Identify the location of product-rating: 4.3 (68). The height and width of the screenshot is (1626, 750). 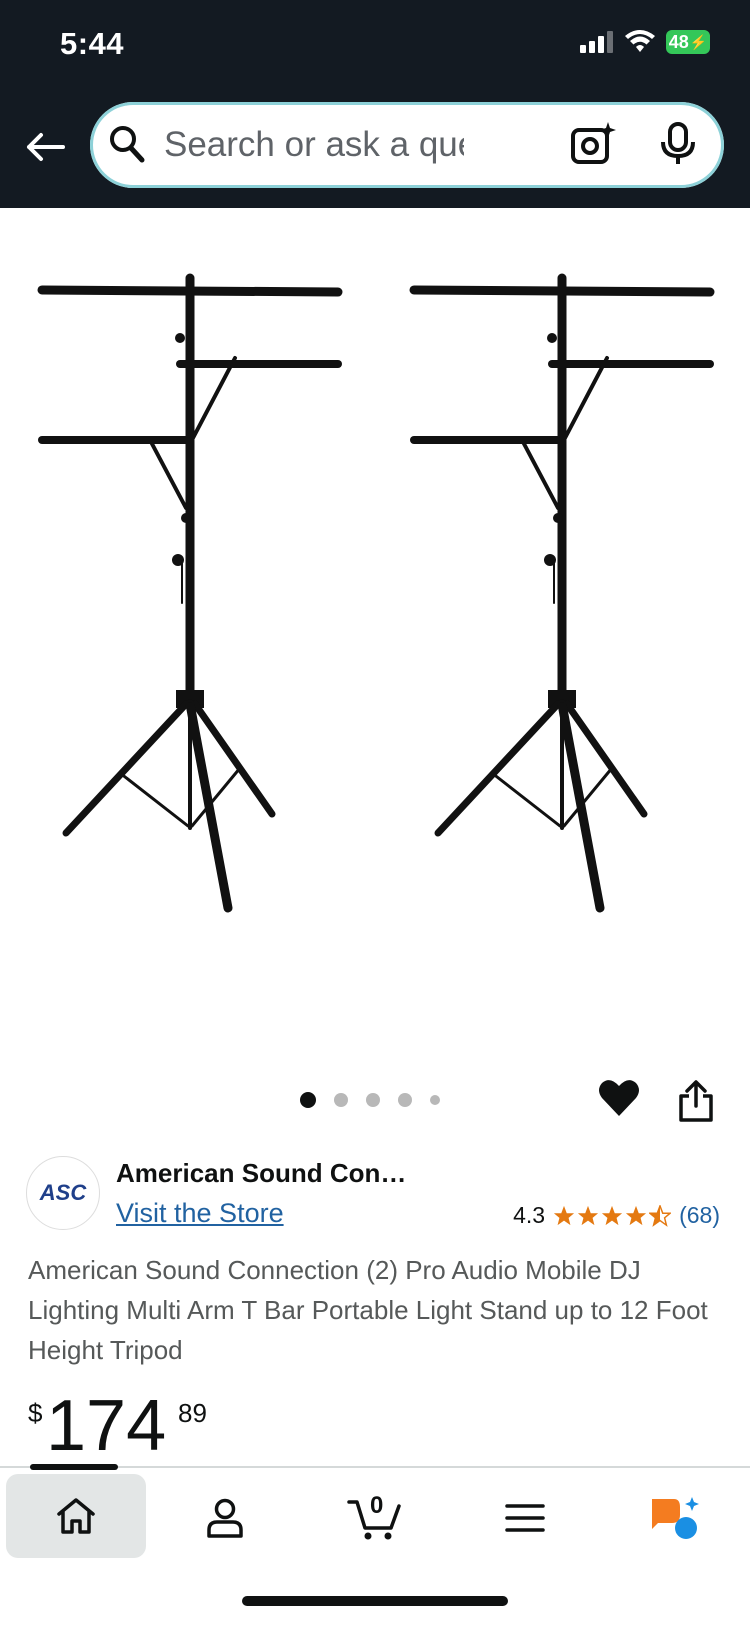
(616, 1215).